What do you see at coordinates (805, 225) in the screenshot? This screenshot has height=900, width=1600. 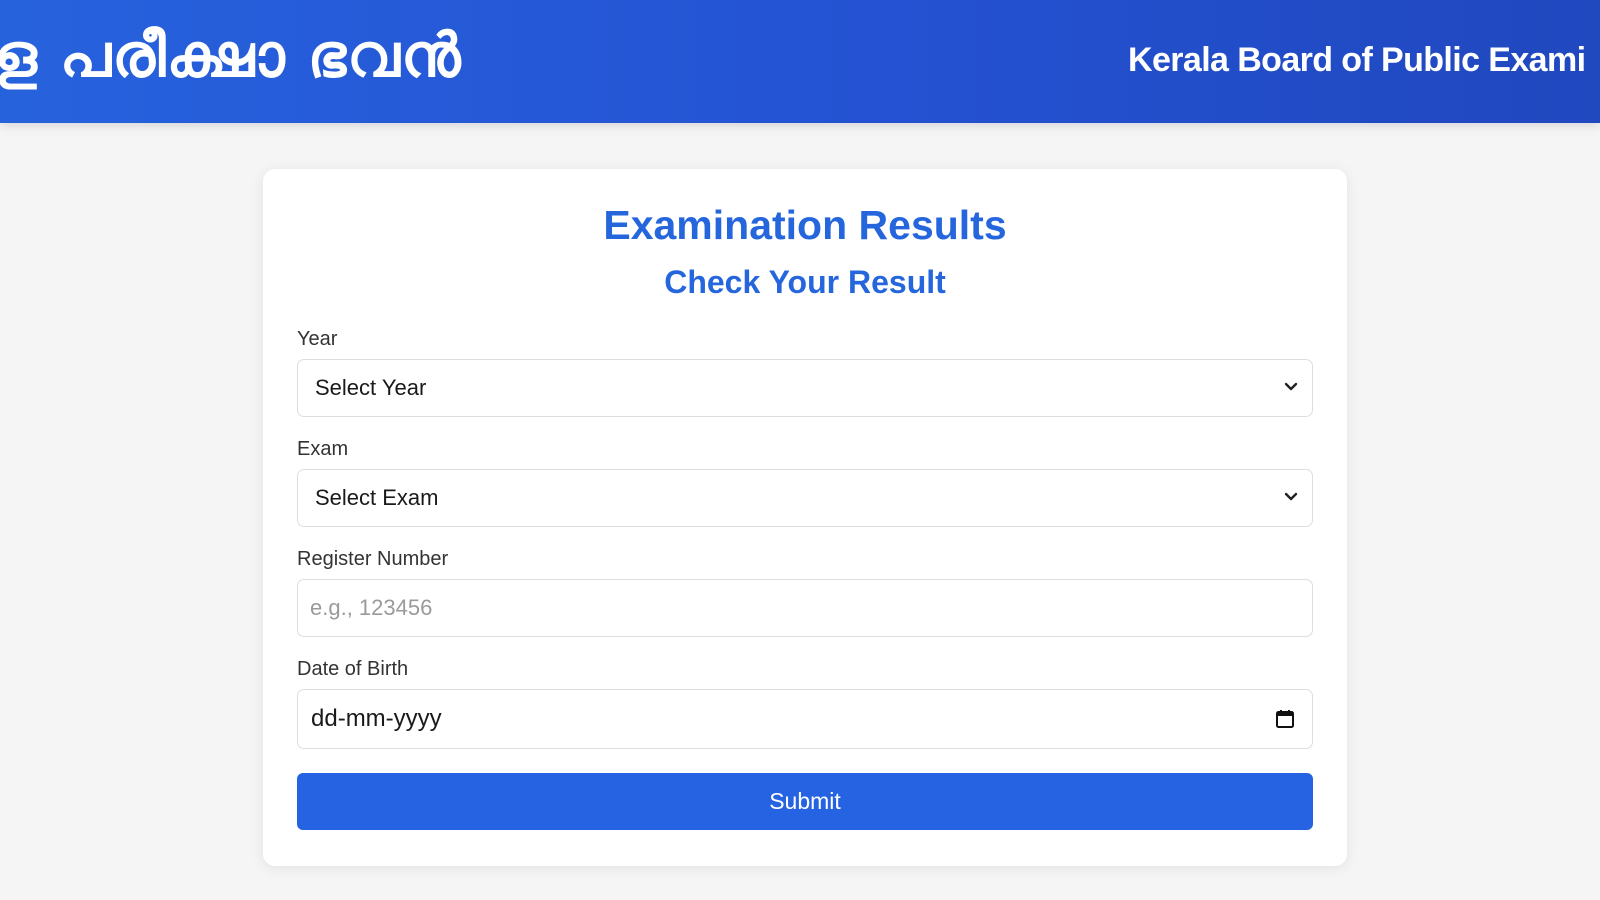 I see `page-title: Examination Results` at bounding box center [805, 225].